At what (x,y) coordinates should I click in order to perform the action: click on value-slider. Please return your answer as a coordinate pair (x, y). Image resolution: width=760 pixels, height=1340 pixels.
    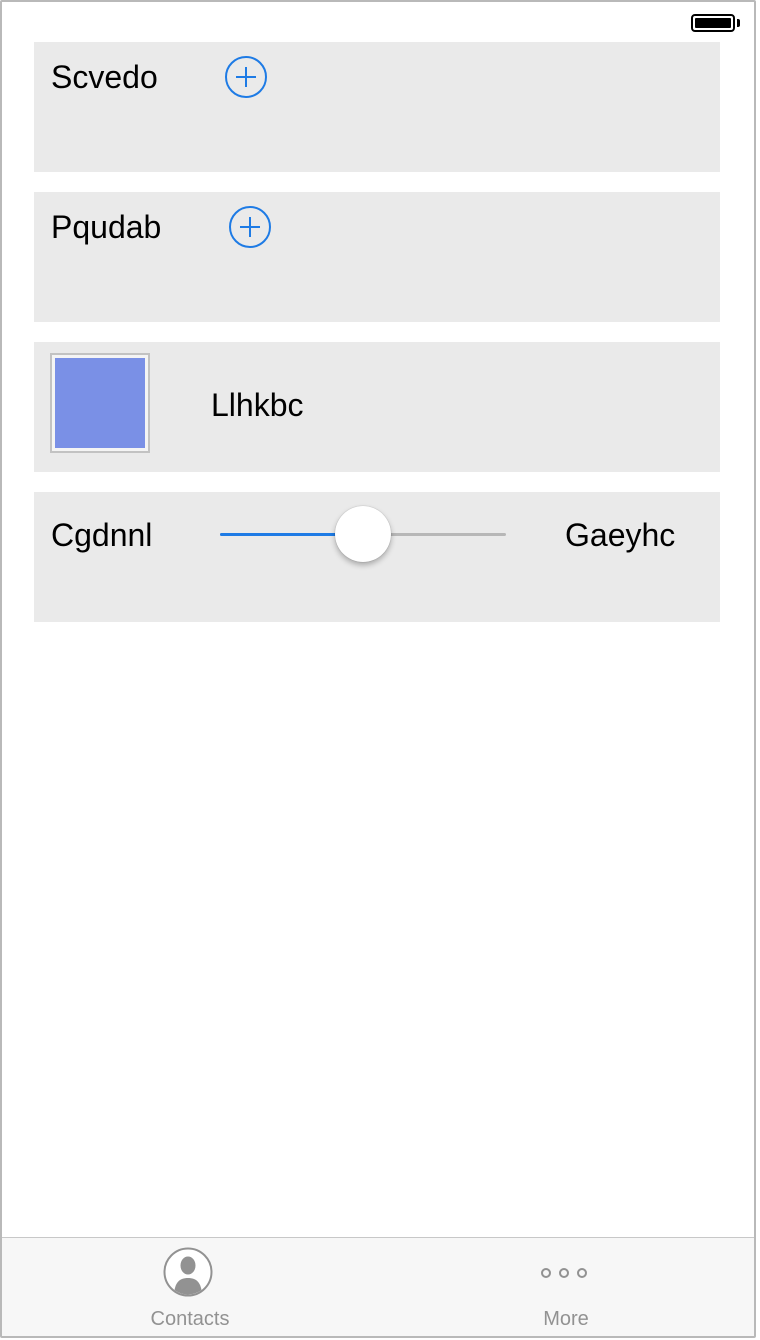
    Looking at the image, I should click on (363, 534).